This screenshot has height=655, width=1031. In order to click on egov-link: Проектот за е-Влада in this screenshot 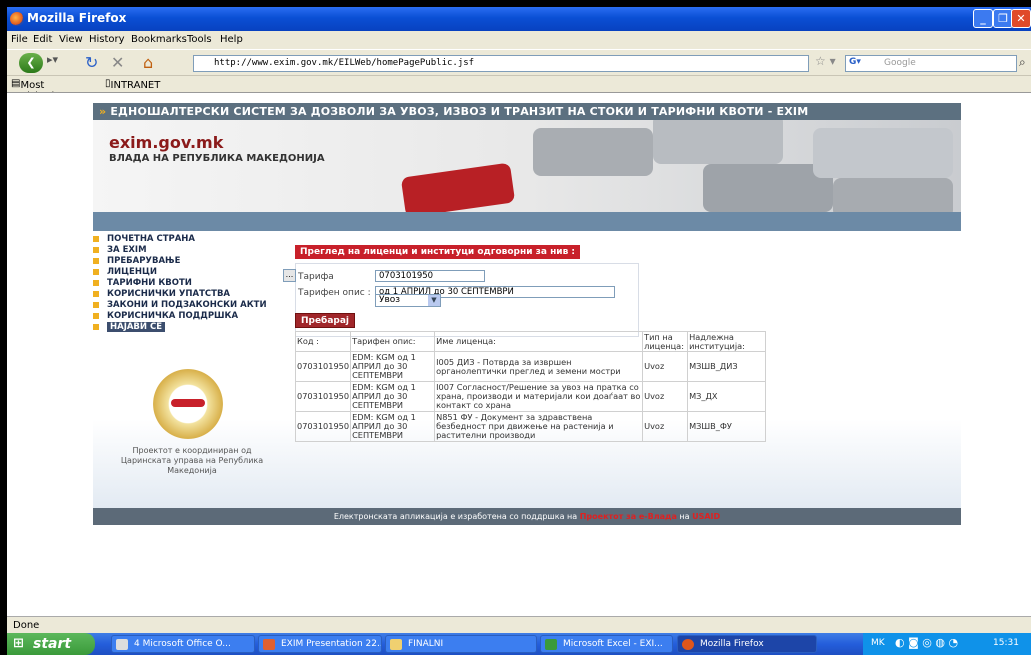, I will do `click(628, 516)`.